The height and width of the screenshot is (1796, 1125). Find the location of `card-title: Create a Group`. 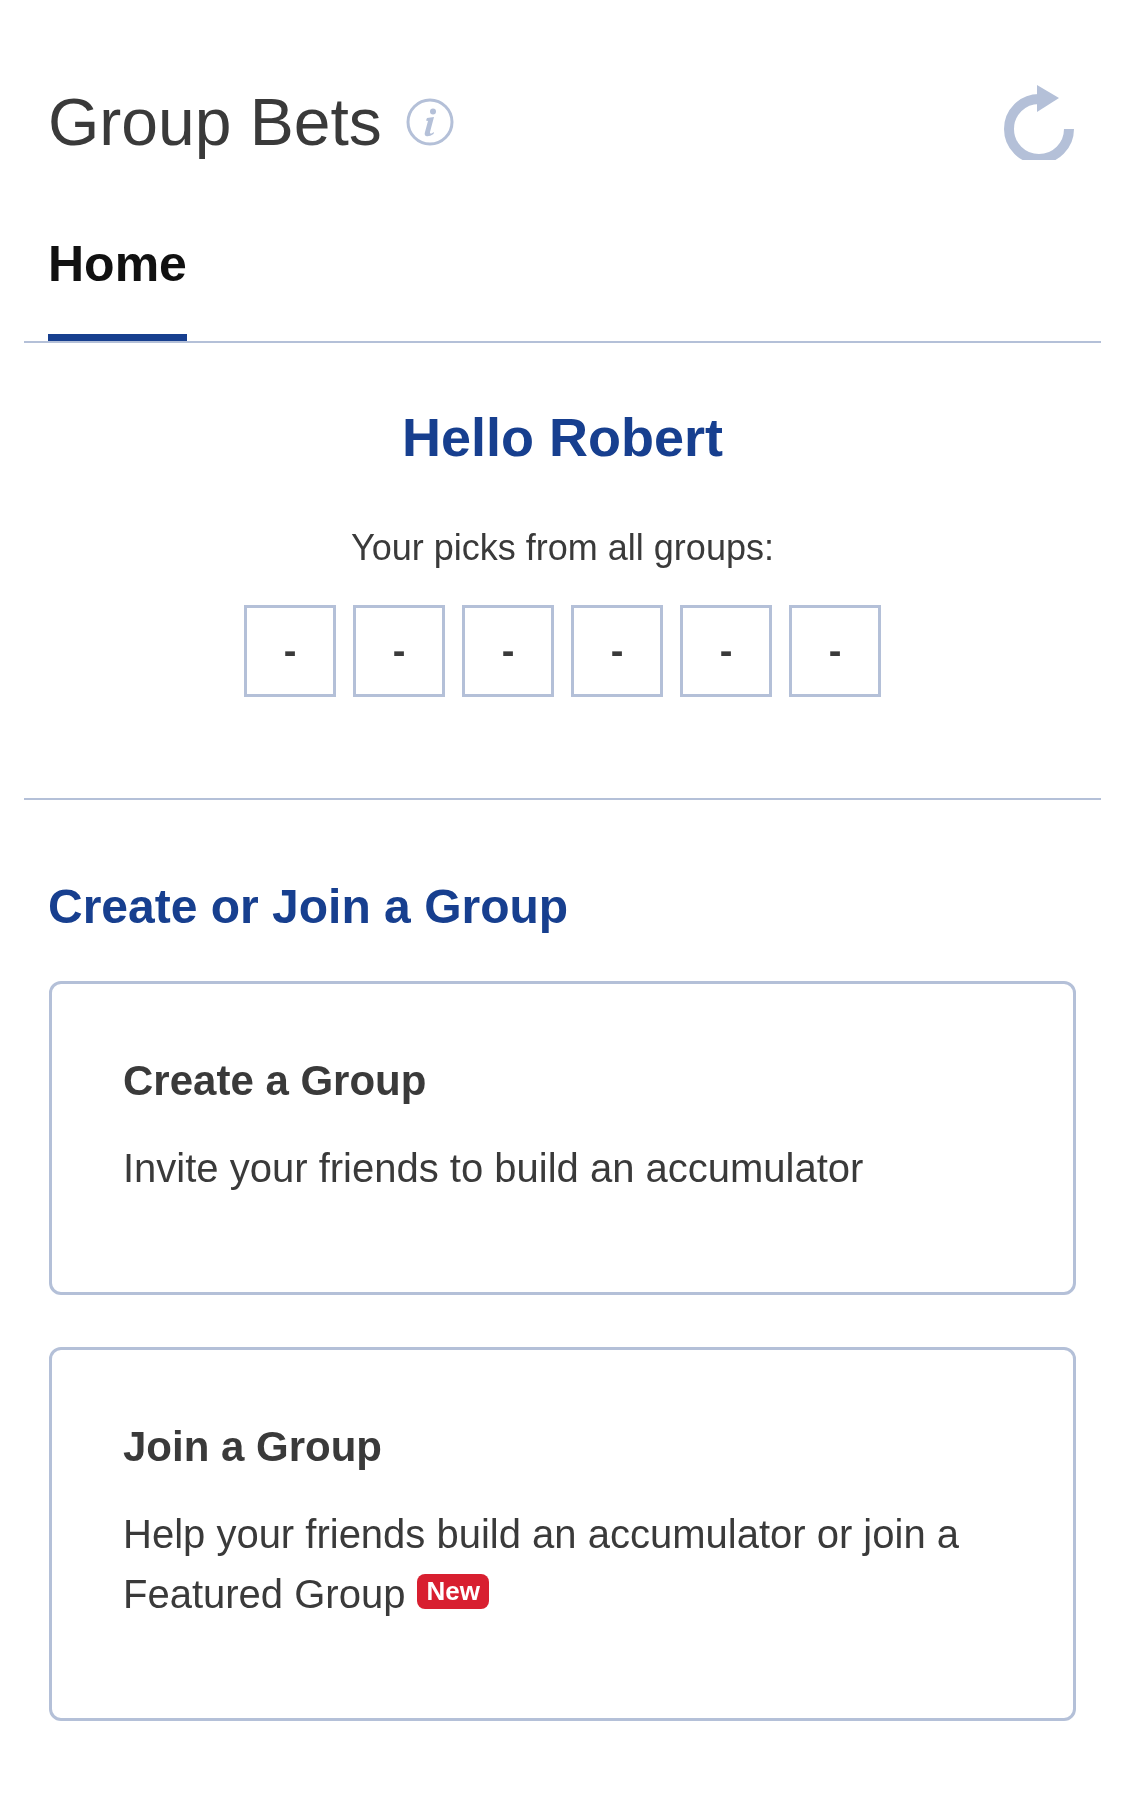

card-title: Create a Group is located at coordinates (275, 1081).